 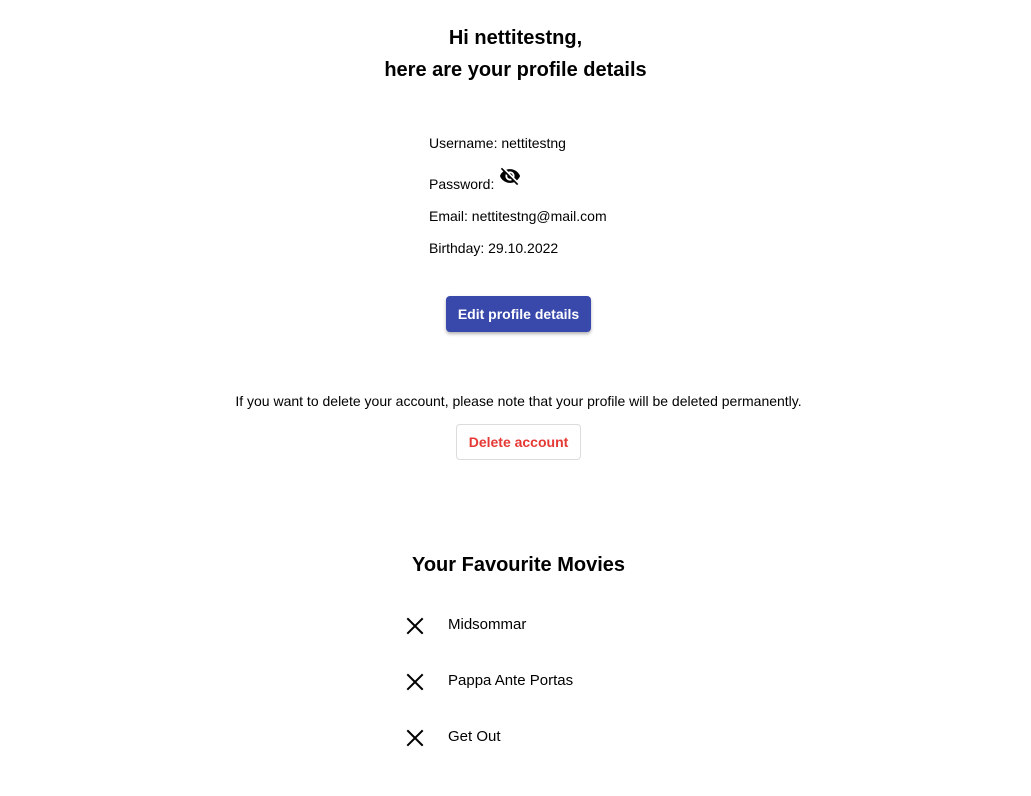 I want to click on list-item: Pappa Ante Portas, so click(x=555, y=696).